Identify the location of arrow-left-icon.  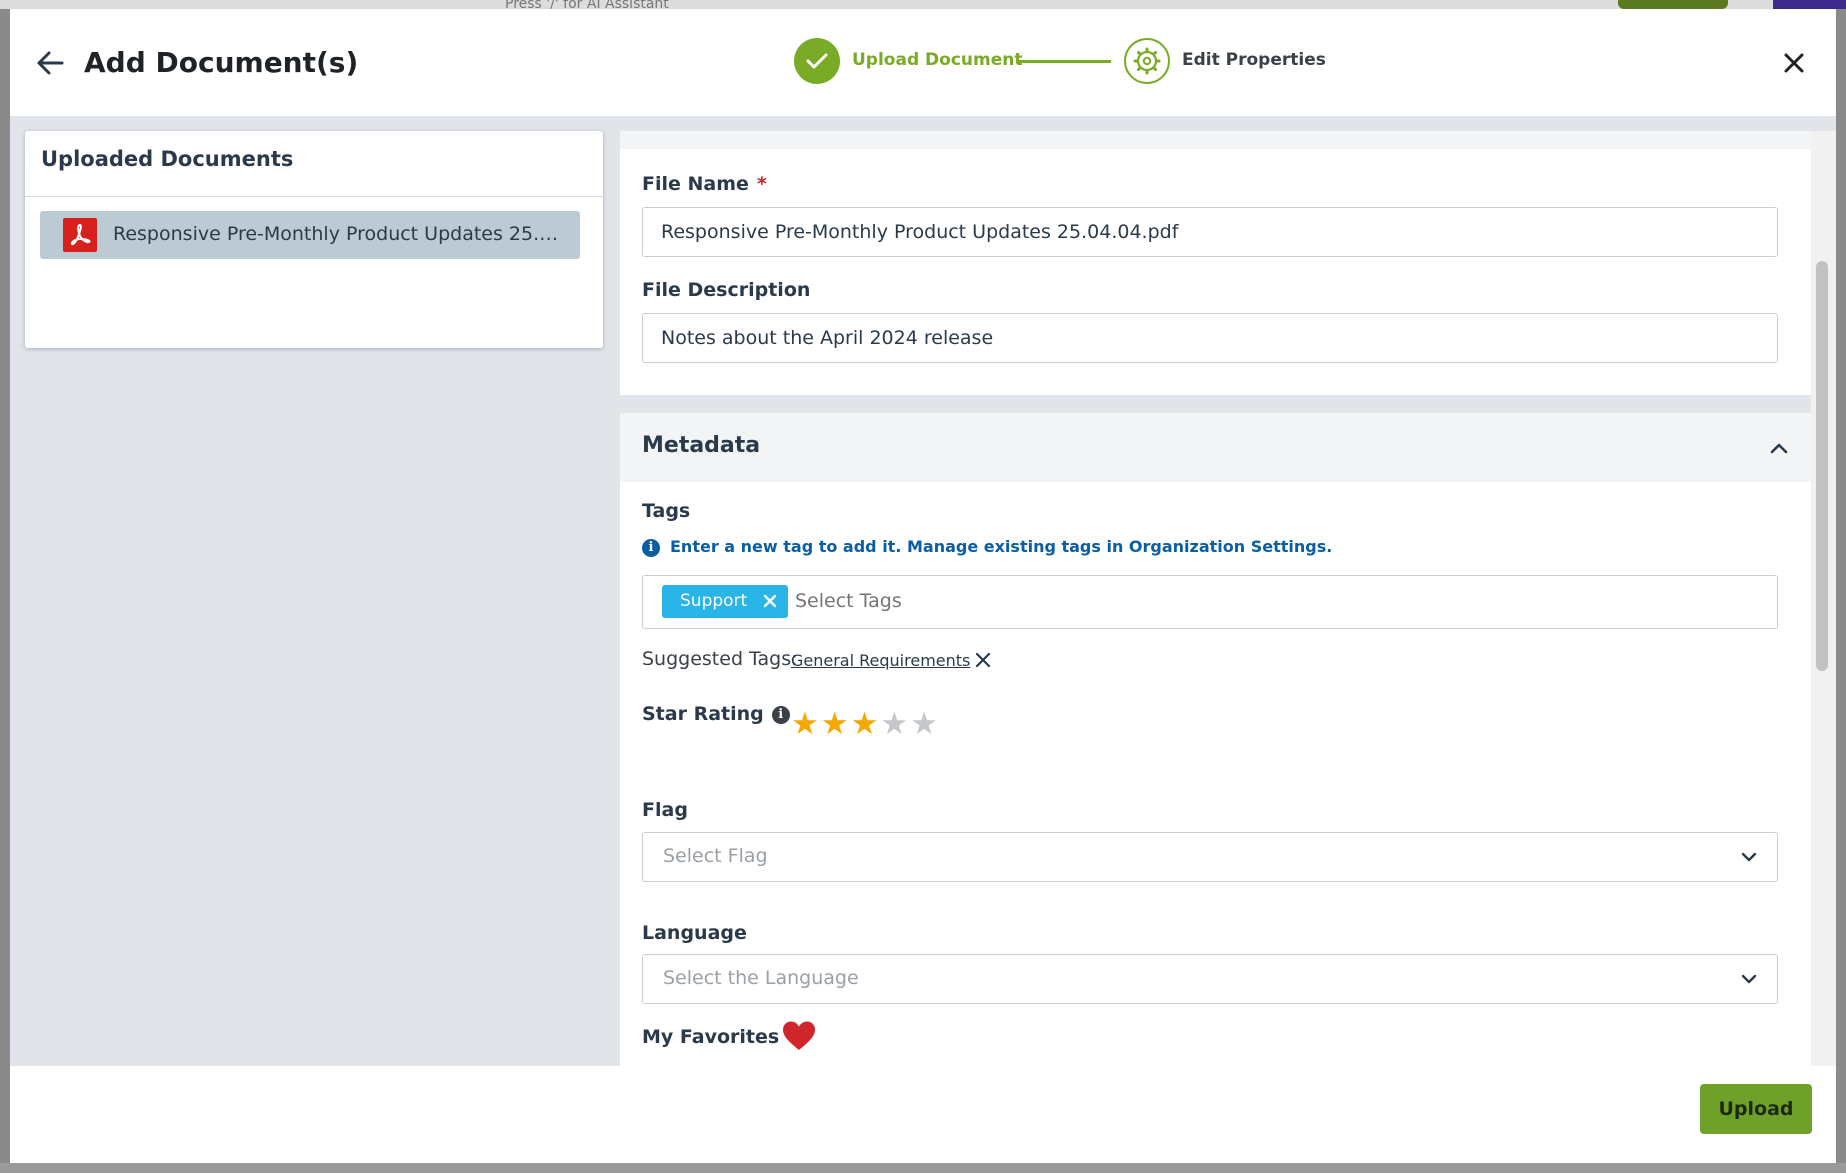
(50, 63).